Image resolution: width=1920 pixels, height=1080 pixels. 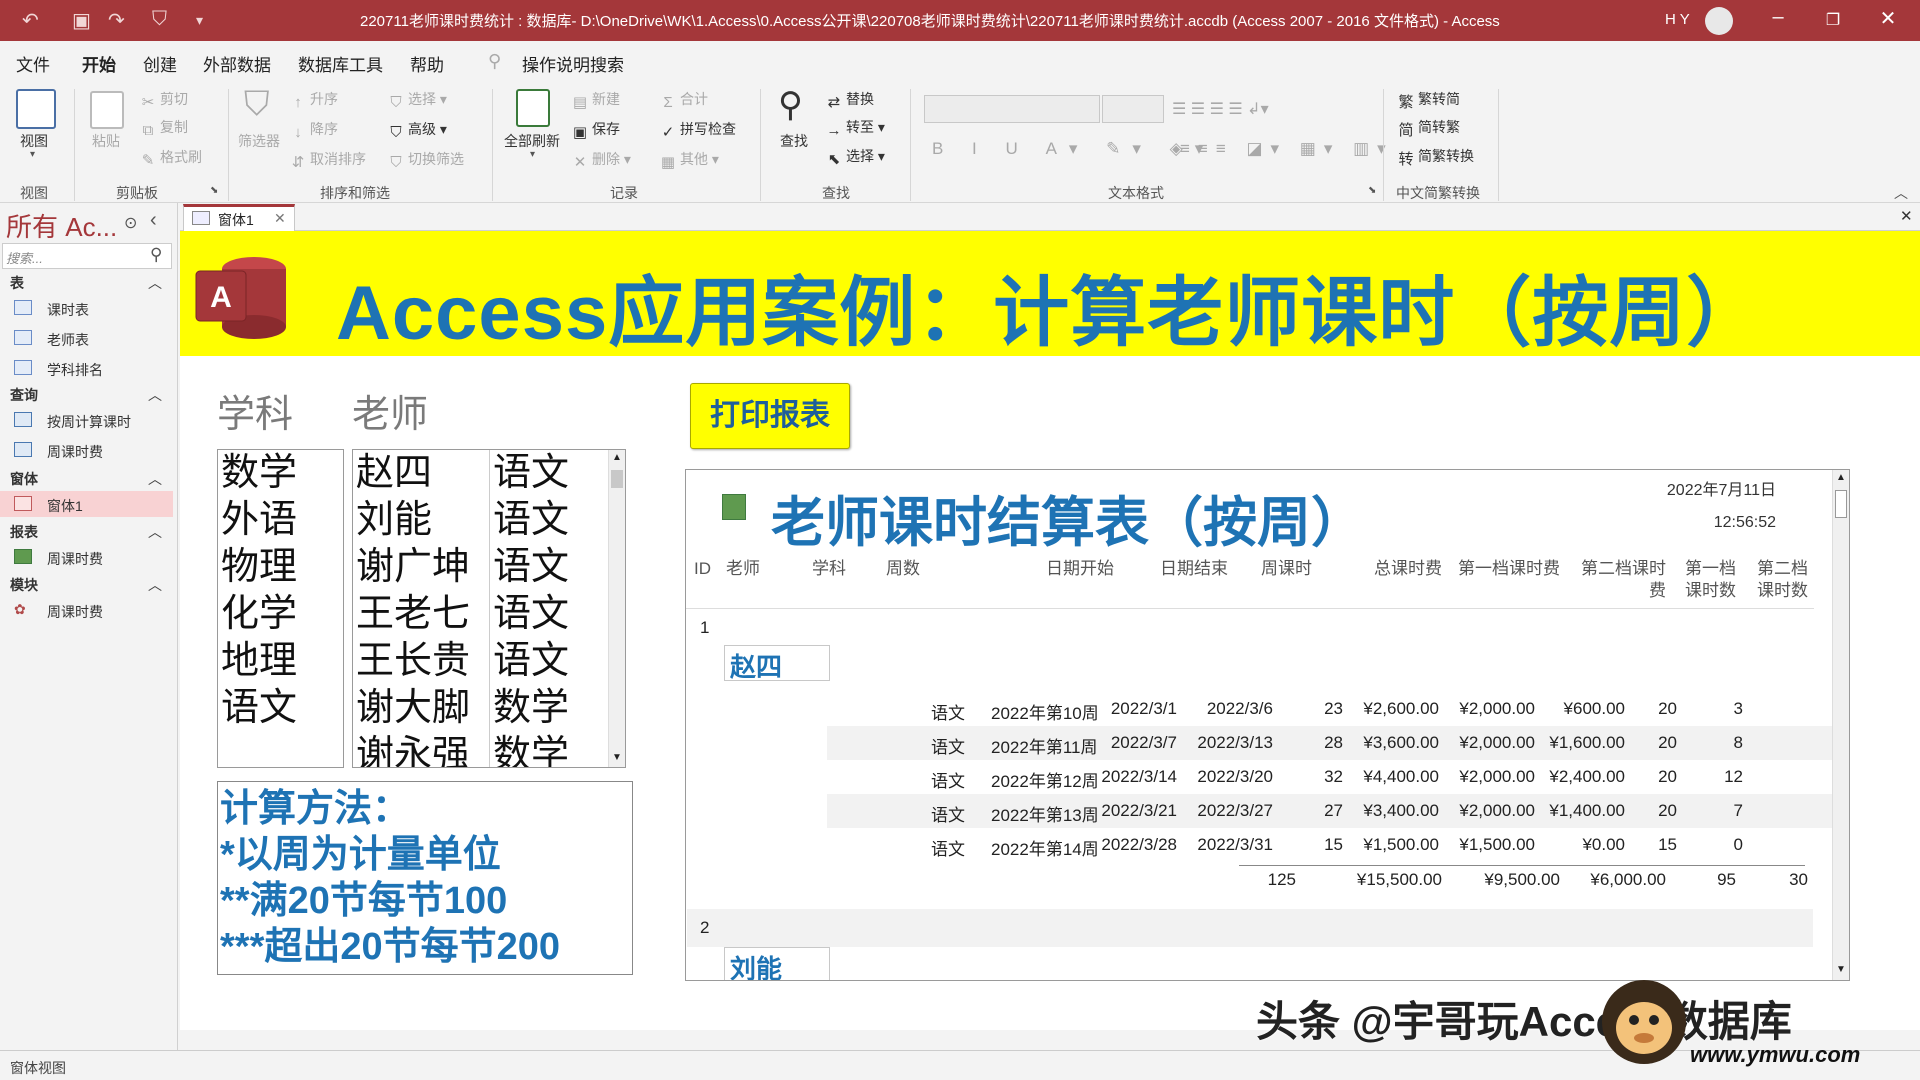 I want to click on advanced-filter-button: ⛉ 高级 ▾, so click(x=417, y=130).